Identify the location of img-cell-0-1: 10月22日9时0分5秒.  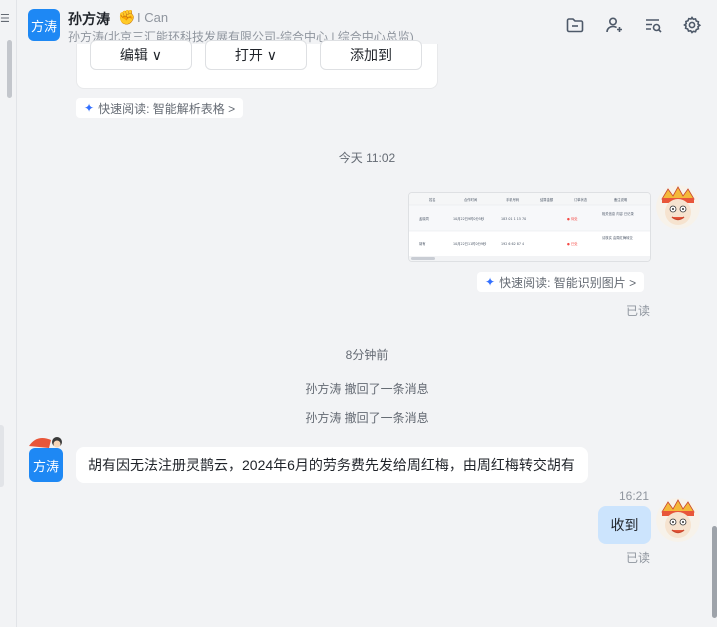
(469, 218).